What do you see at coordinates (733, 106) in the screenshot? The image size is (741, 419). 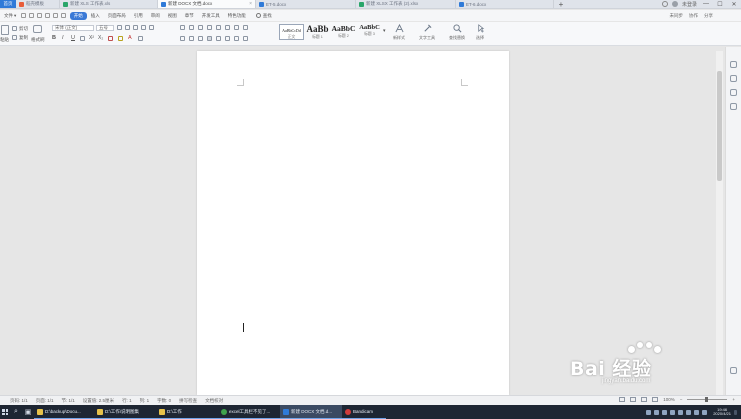 I see `backup-pane-icon` at bounding box center [733, 106].